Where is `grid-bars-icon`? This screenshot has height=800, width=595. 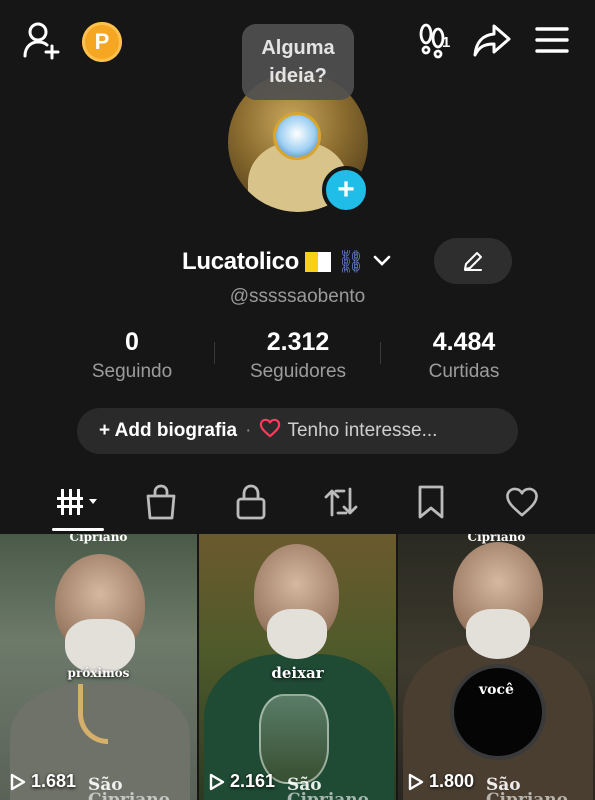 grid-bars-icon is located at coordinates (77, 502).